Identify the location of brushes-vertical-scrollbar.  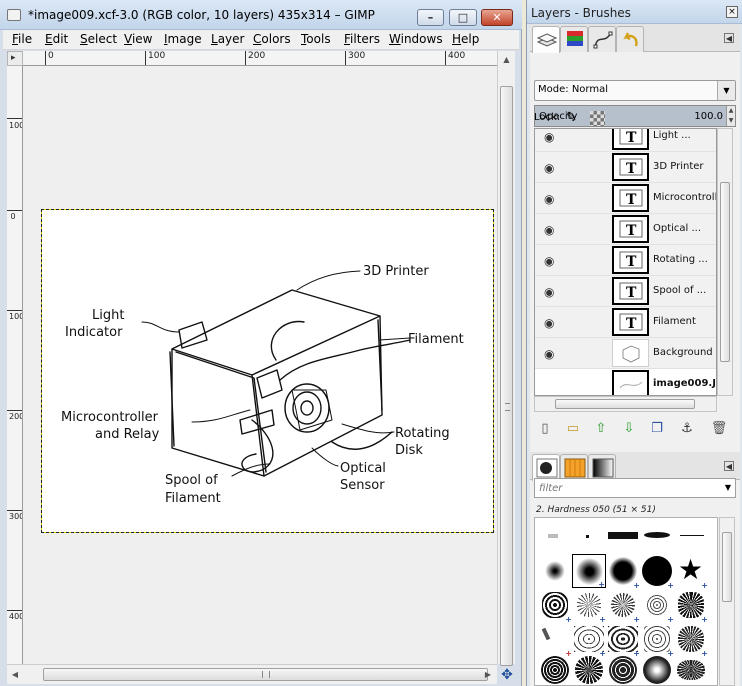
(727, 601).